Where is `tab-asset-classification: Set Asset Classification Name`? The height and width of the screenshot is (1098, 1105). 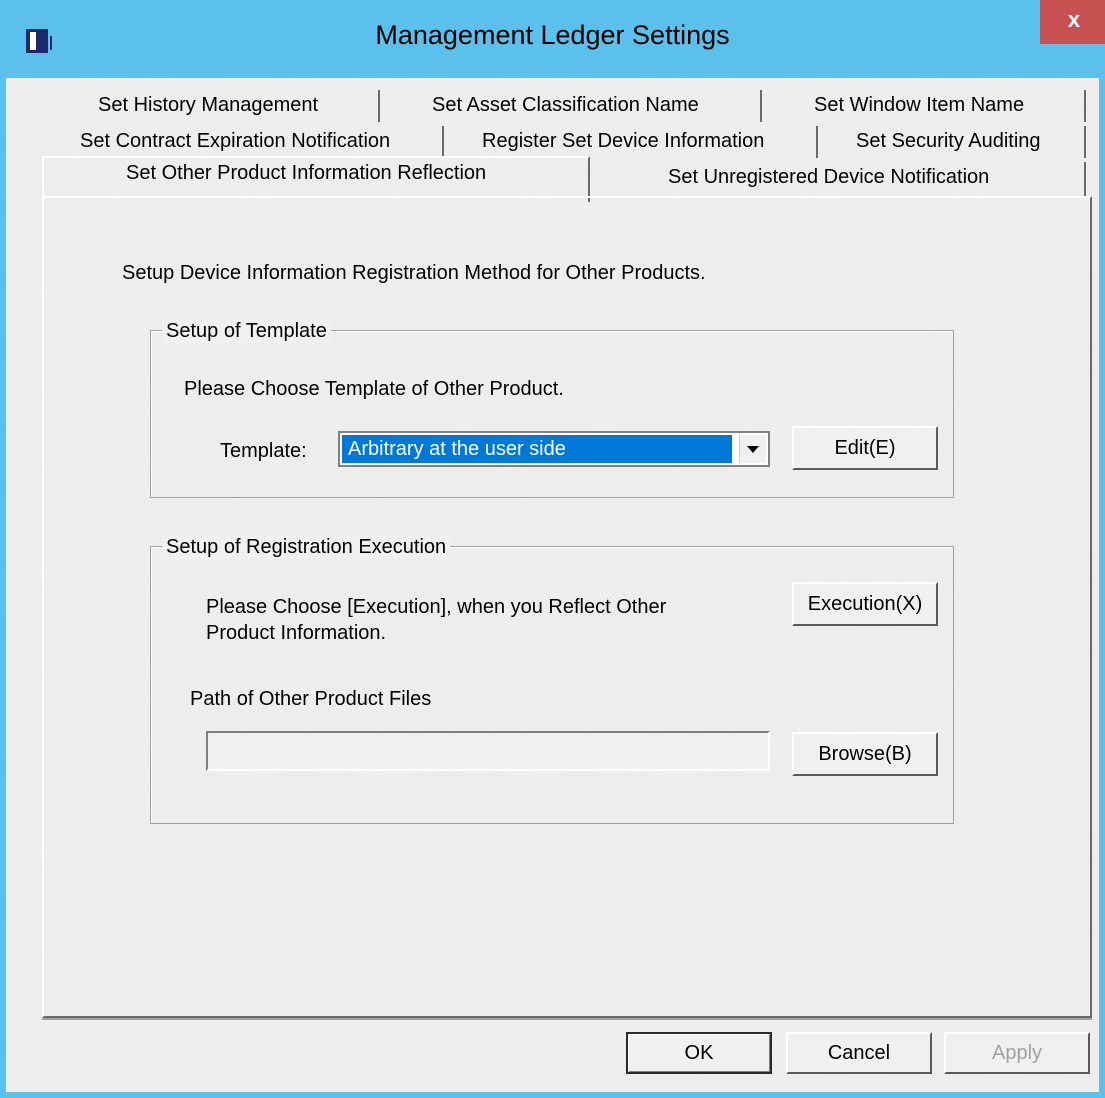 tab-asset-classification: Set Asset Classification Name is located at coordinates (565, 105).